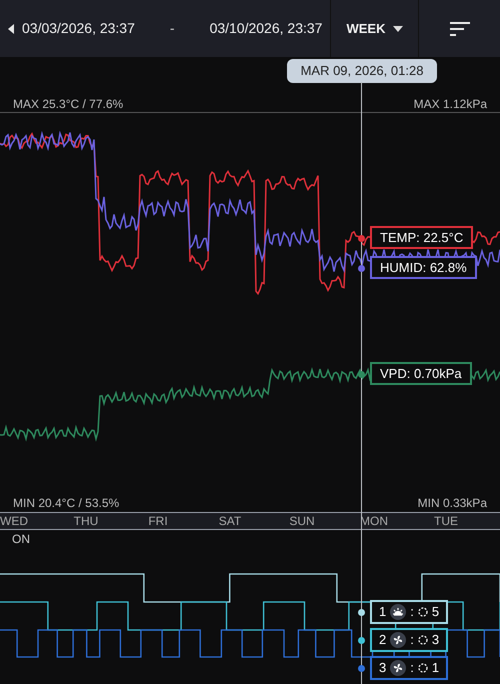 The image size is (500, 684). I want to click on sort-icon, so click(460, 29).